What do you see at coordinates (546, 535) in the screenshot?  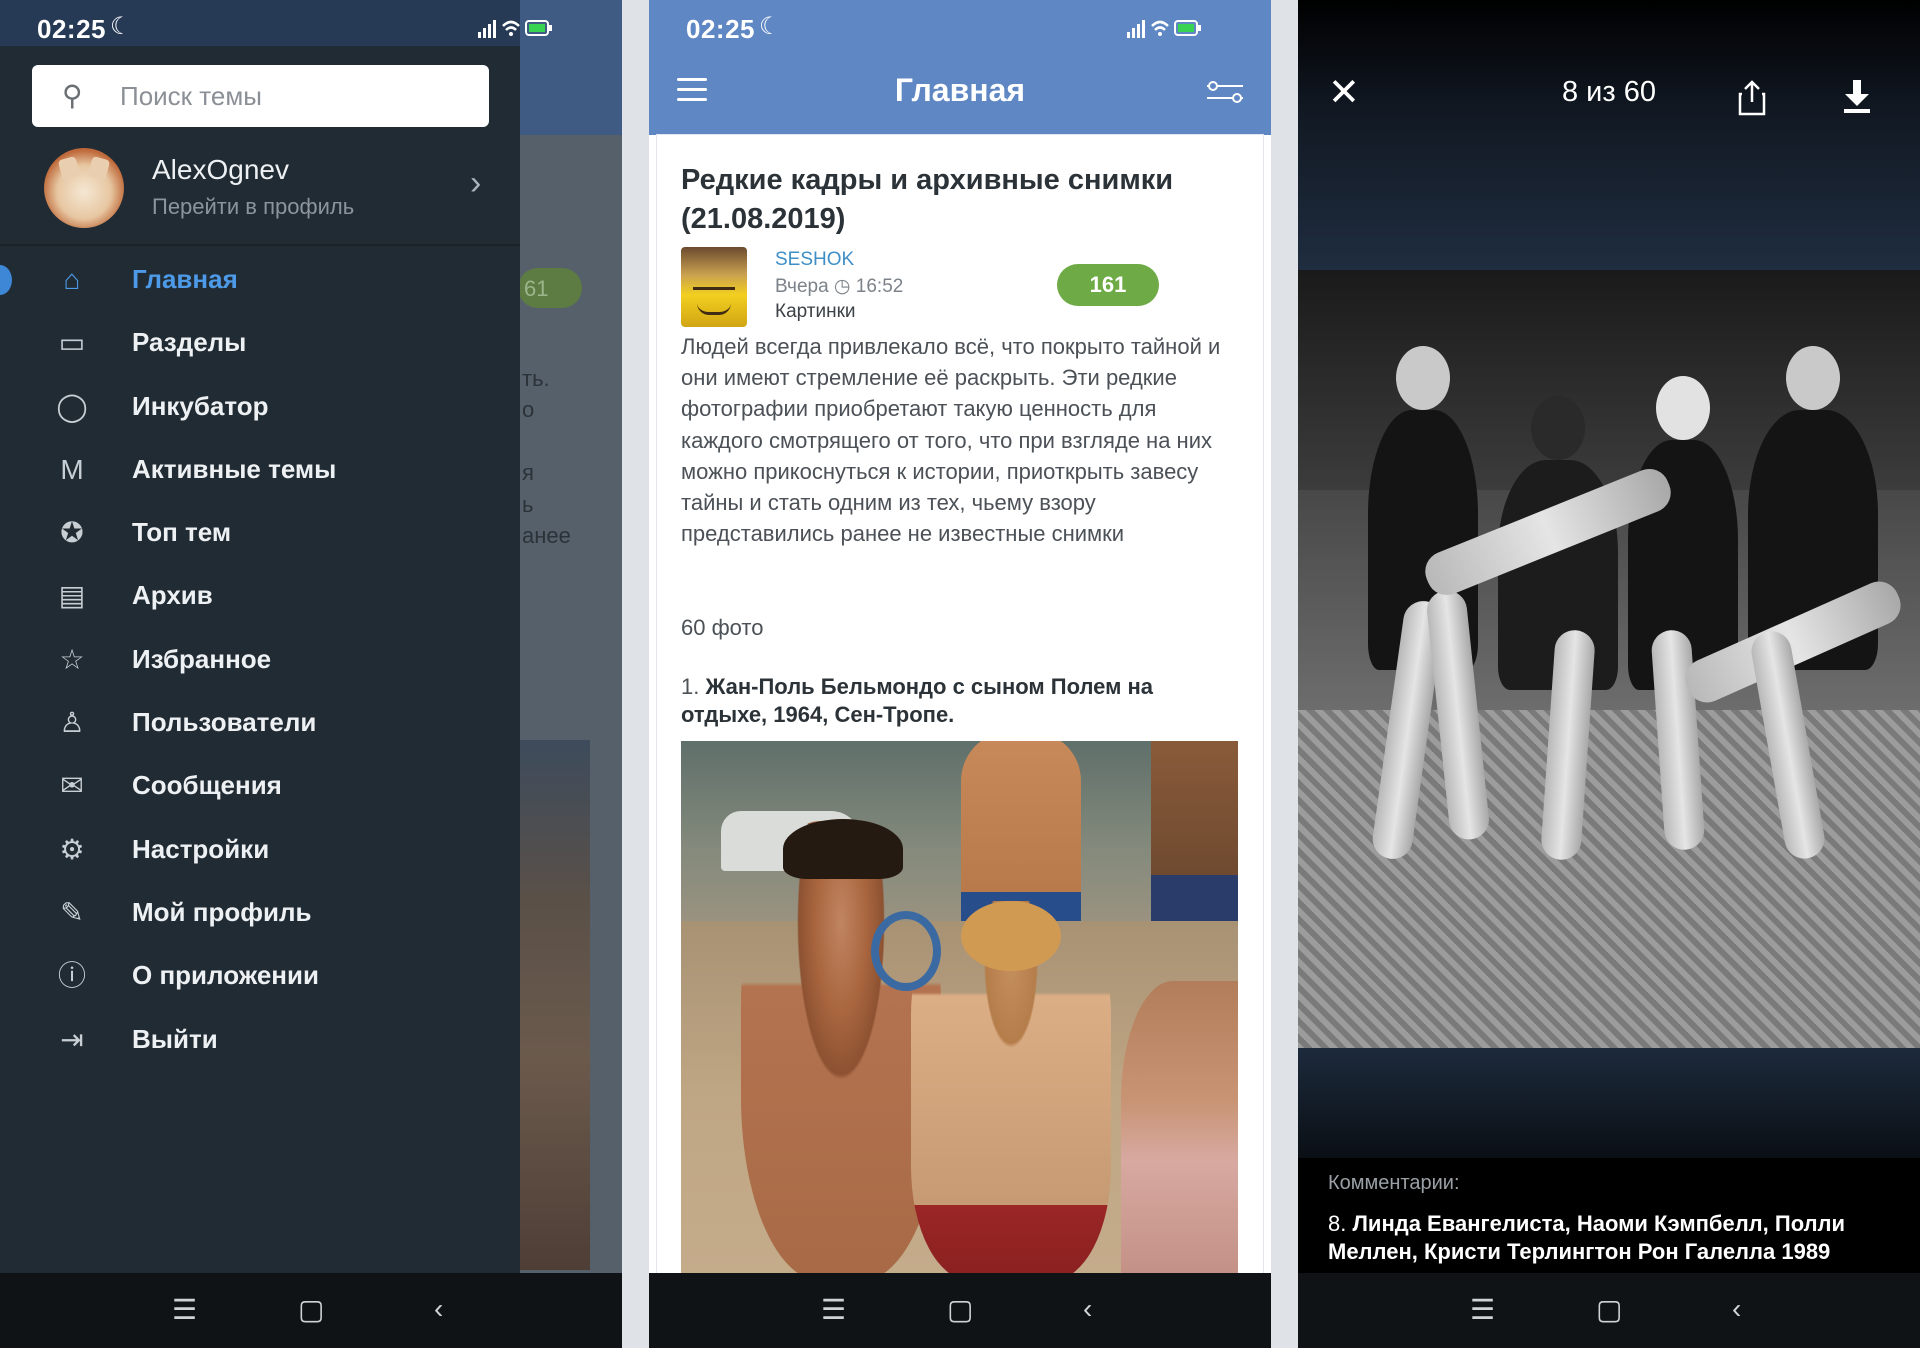 I see `background-text: анее` at bounding box center [546, 535].